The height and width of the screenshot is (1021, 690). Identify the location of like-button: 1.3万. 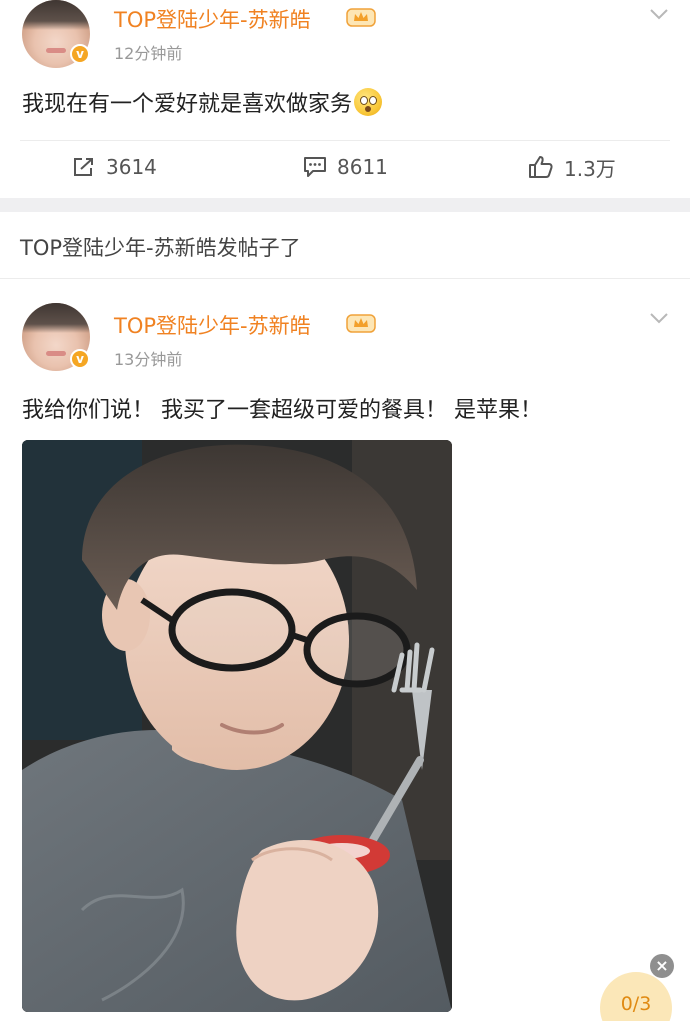
(572, 167).